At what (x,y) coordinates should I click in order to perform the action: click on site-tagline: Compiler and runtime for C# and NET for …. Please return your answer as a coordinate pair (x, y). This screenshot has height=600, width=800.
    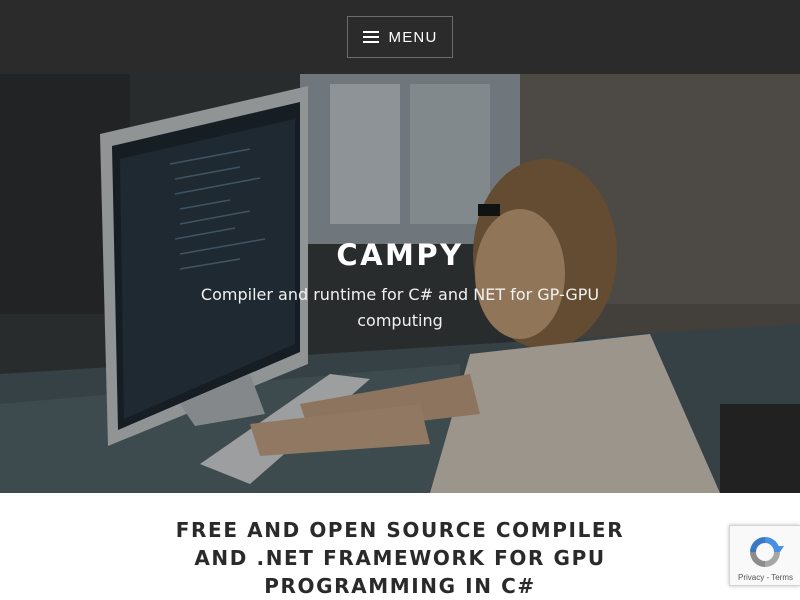
    Looking at the image, I should click on (400, 307).